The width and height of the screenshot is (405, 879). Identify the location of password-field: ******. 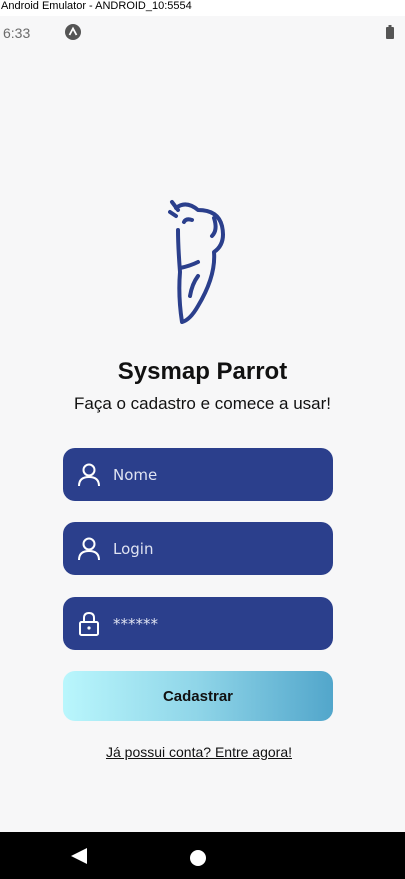
(198, 623).